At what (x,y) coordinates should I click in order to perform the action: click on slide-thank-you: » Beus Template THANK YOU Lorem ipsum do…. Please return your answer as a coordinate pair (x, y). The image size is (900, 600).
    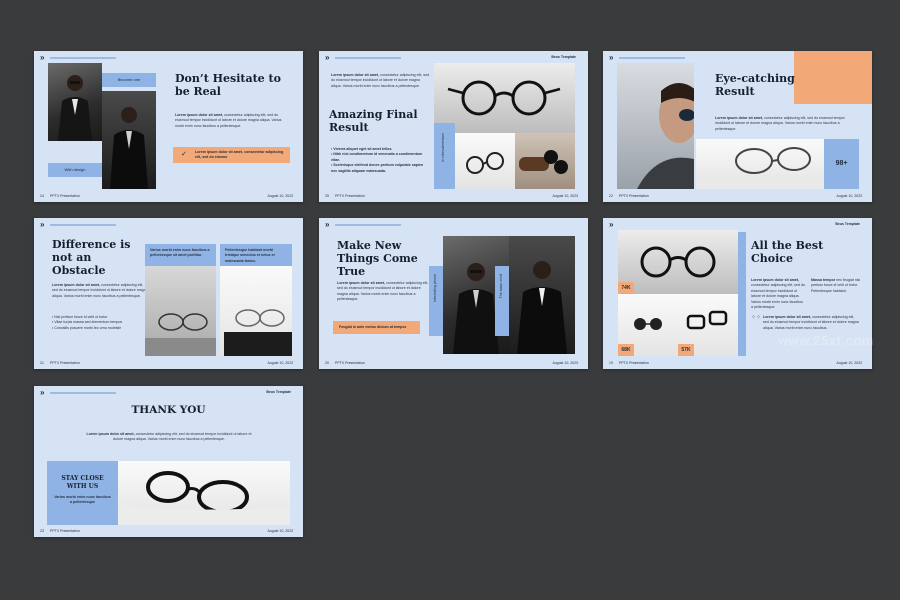
    Looking at the image, I should click on (168, 461).